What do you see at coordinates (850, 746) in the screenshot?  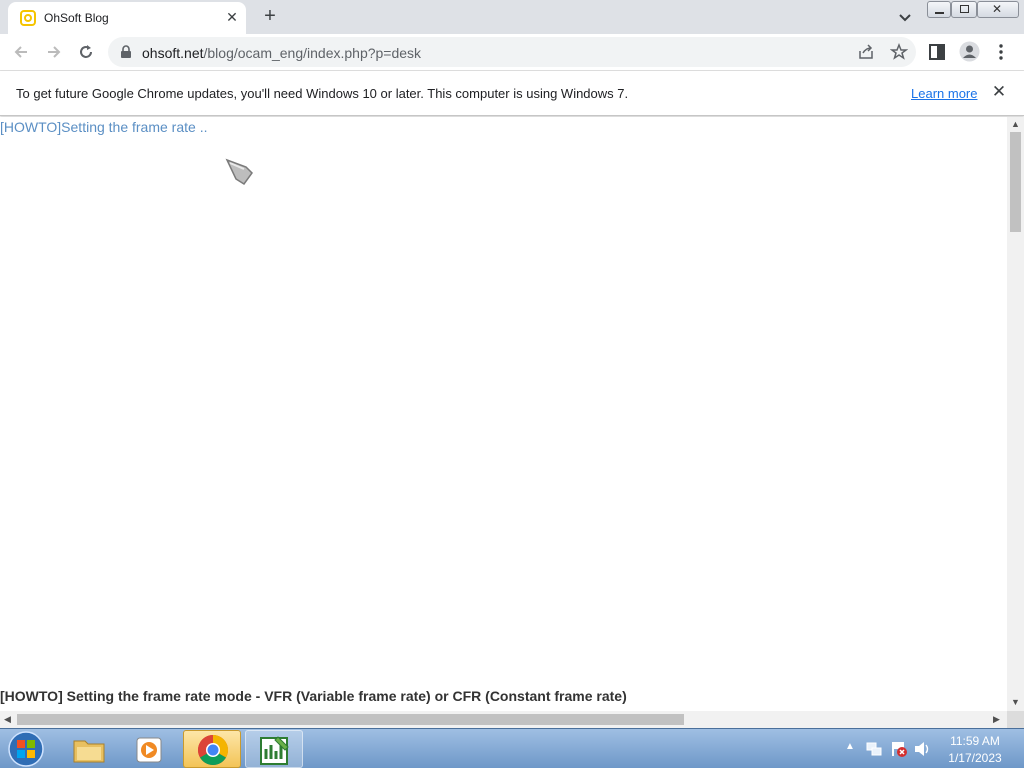 I see `show-hidden-icons-icon: ▲` at bounding box center [850, 746].